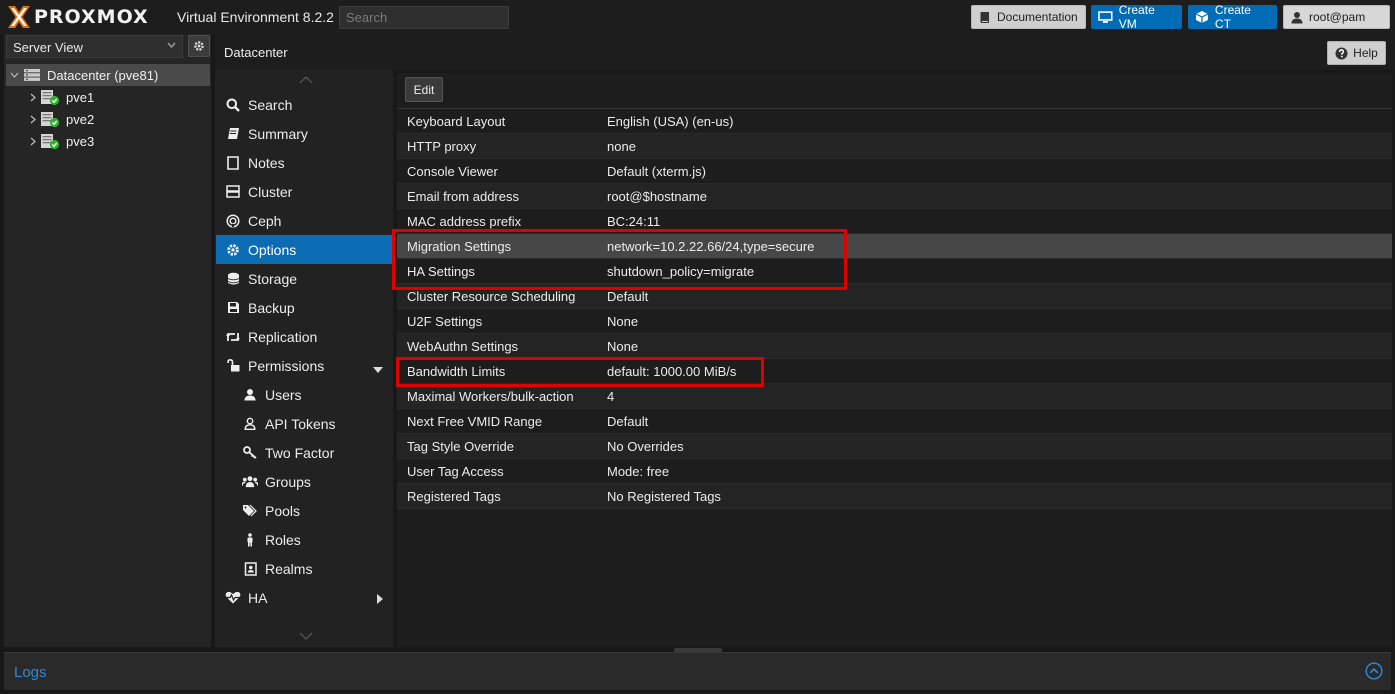 The height and width of the screenshot is (694, 1395). Describe the element at coordinates (289, 568) in the screenshot. I see `menu-item-label: Realms` at that location.